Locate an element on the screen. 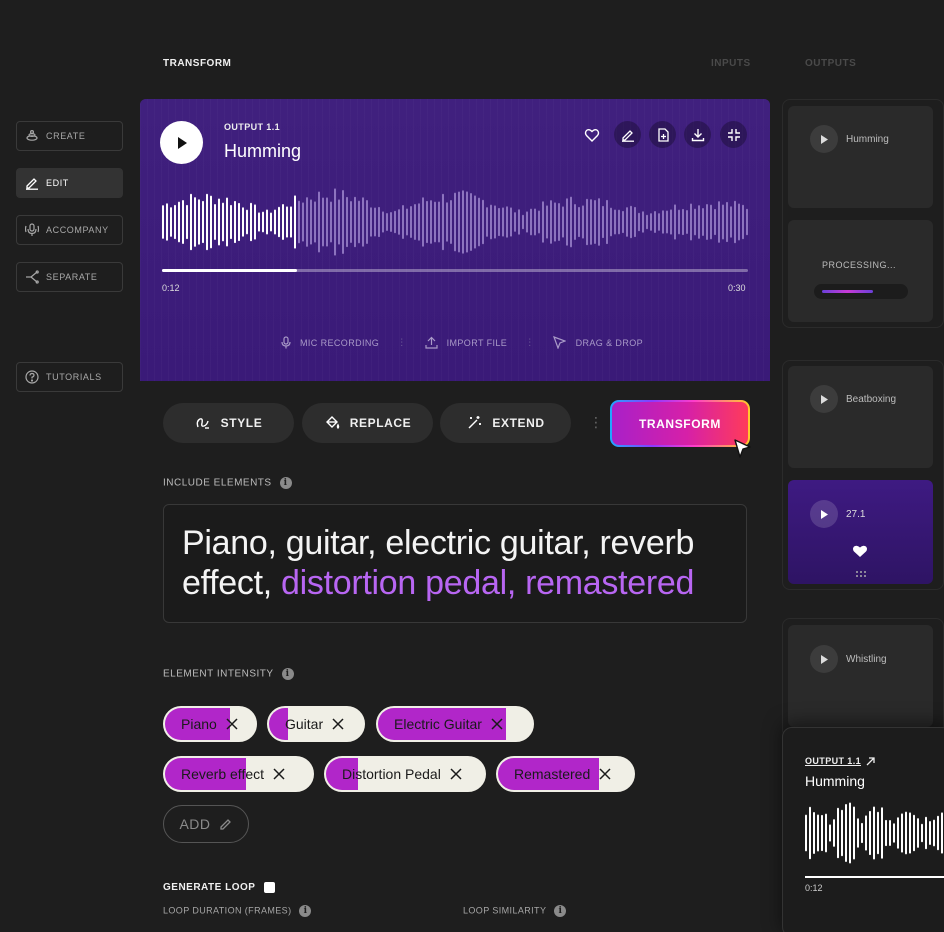 The height and width of the screenshot is (932, 944). sidebar-item-tutorials: TUTORIALS is located at coordinates (69, 377).